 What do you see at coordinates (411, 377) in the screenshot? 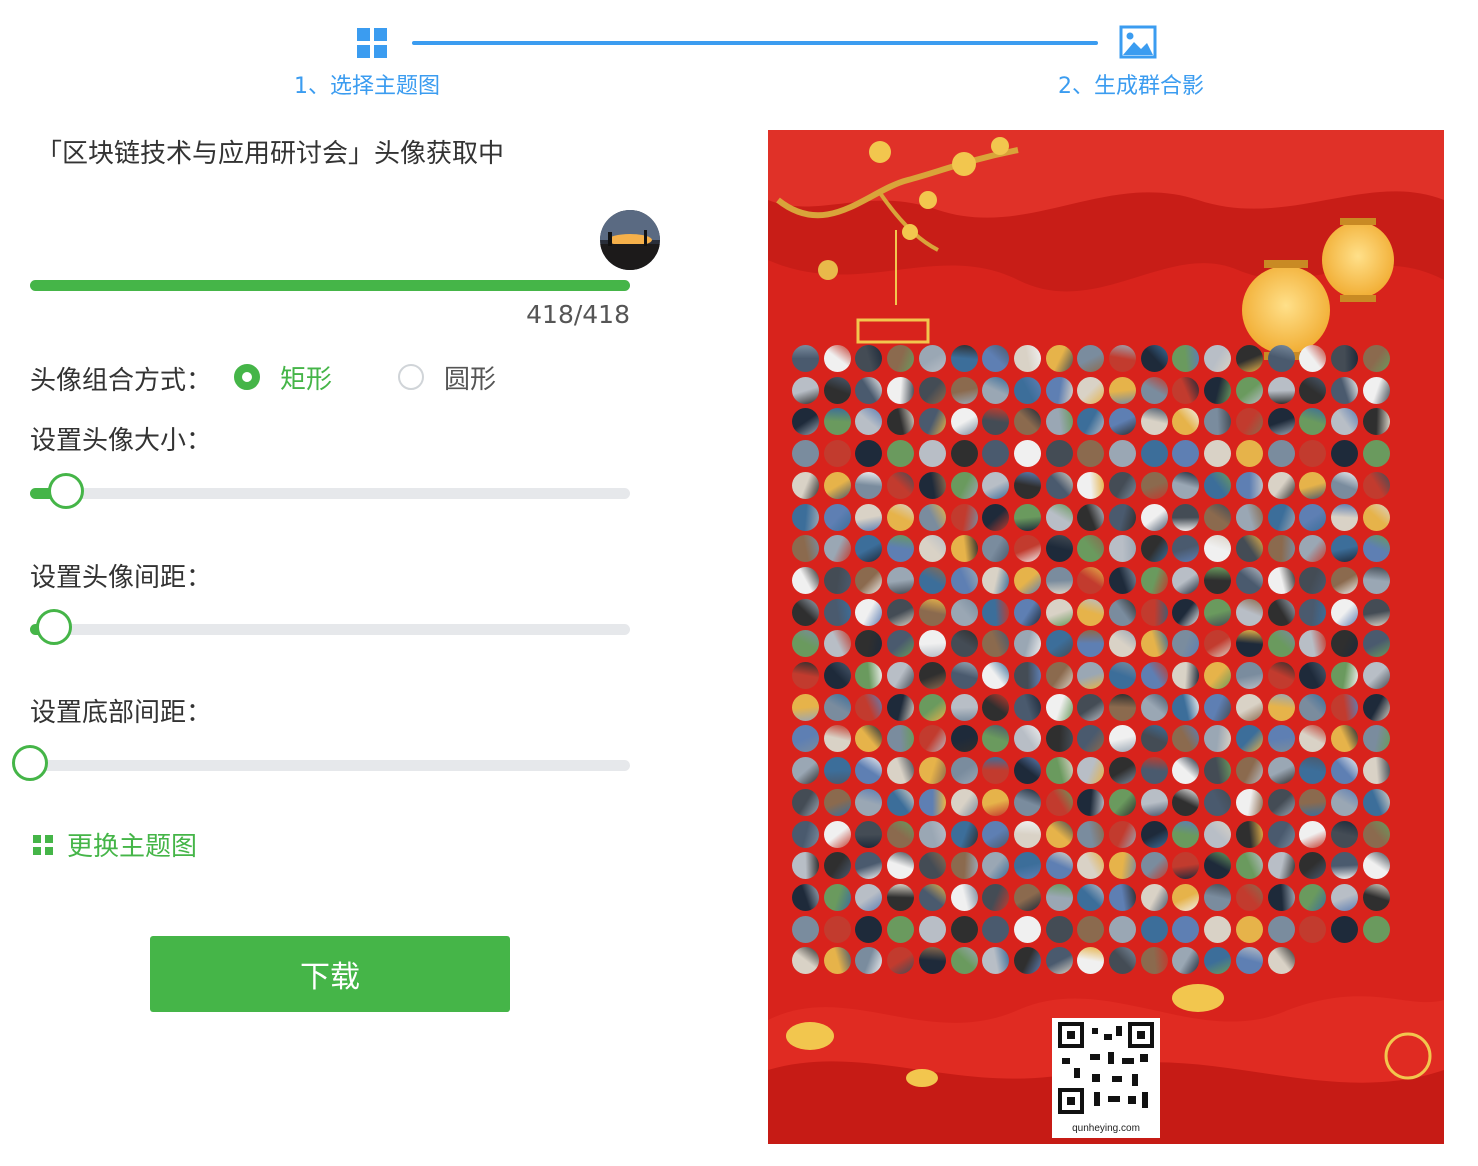
I see `radio-unchecked-icon` at bounding box center [411, 377].